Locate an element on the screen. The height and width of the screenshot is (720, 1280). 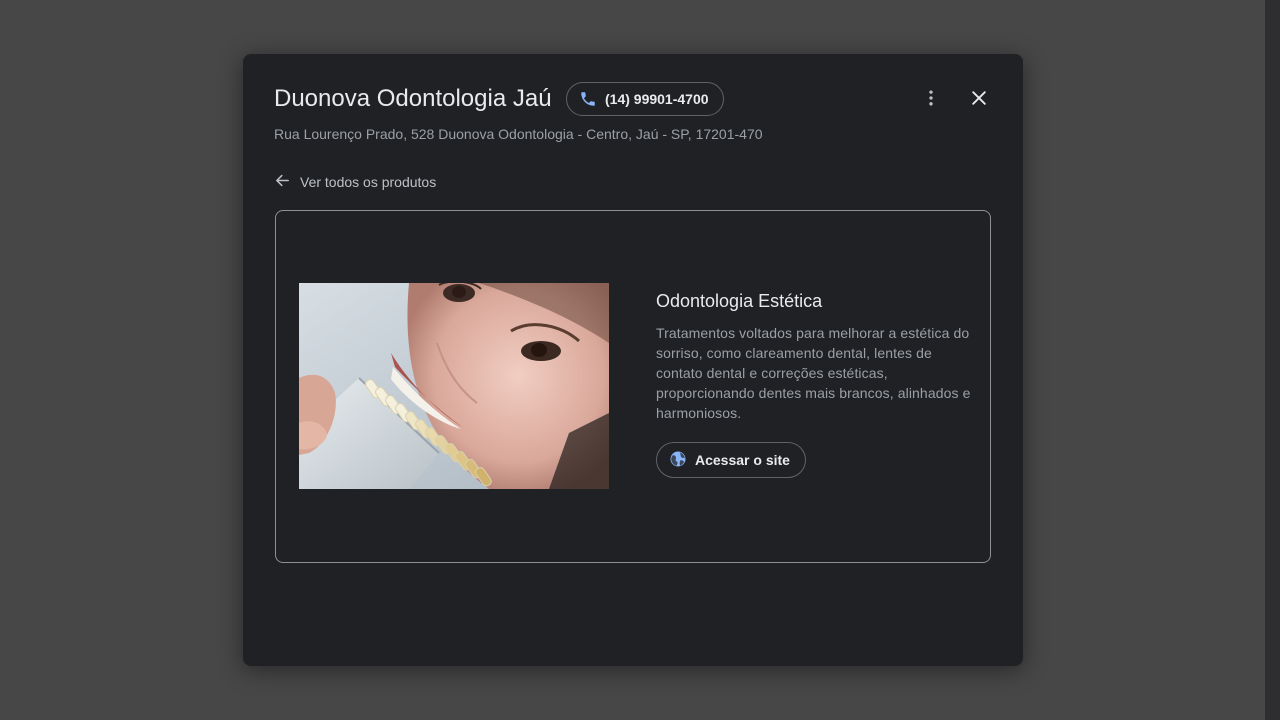
phone-number: (14) 99901-4700 is located at coordinates (657, 99).